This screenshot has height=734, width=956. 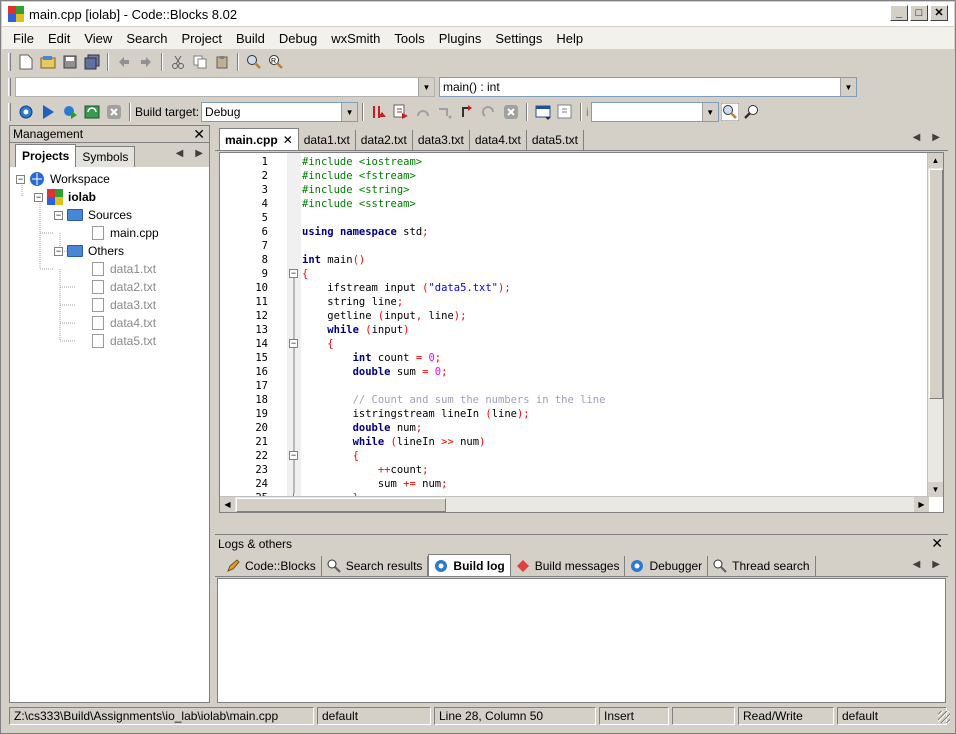 I want to click on horizontal-scrollbar: ◀ ▶, so click(x=574, y=504).